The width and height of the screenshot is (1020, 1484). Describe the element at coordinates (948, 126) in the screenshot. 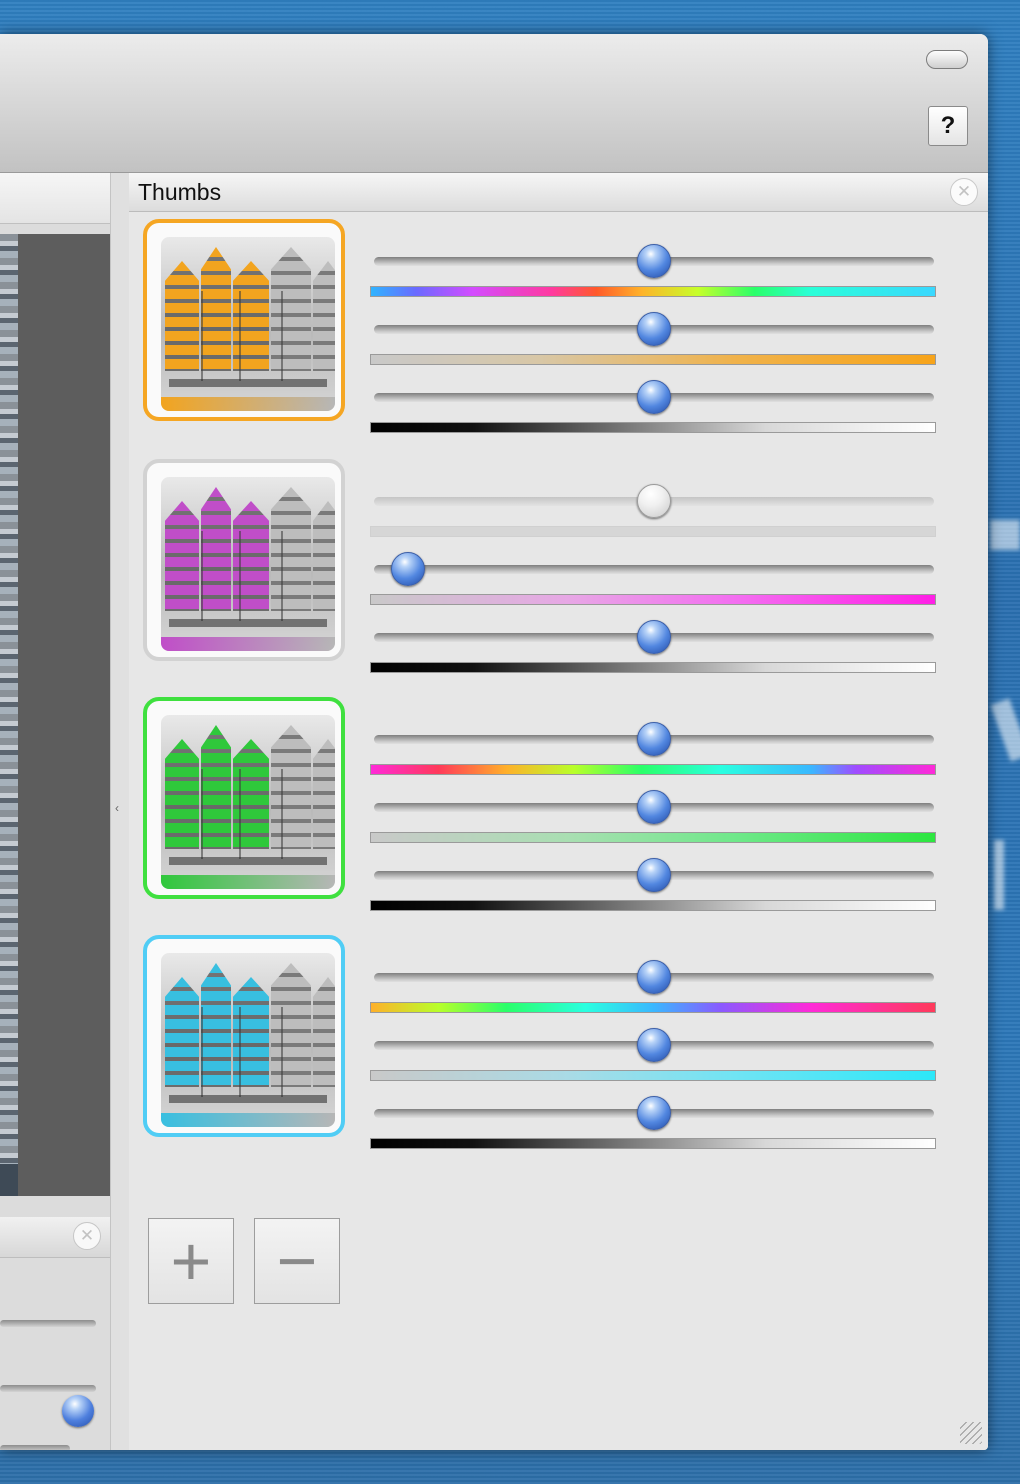

I see `help-button: ?` at that location.